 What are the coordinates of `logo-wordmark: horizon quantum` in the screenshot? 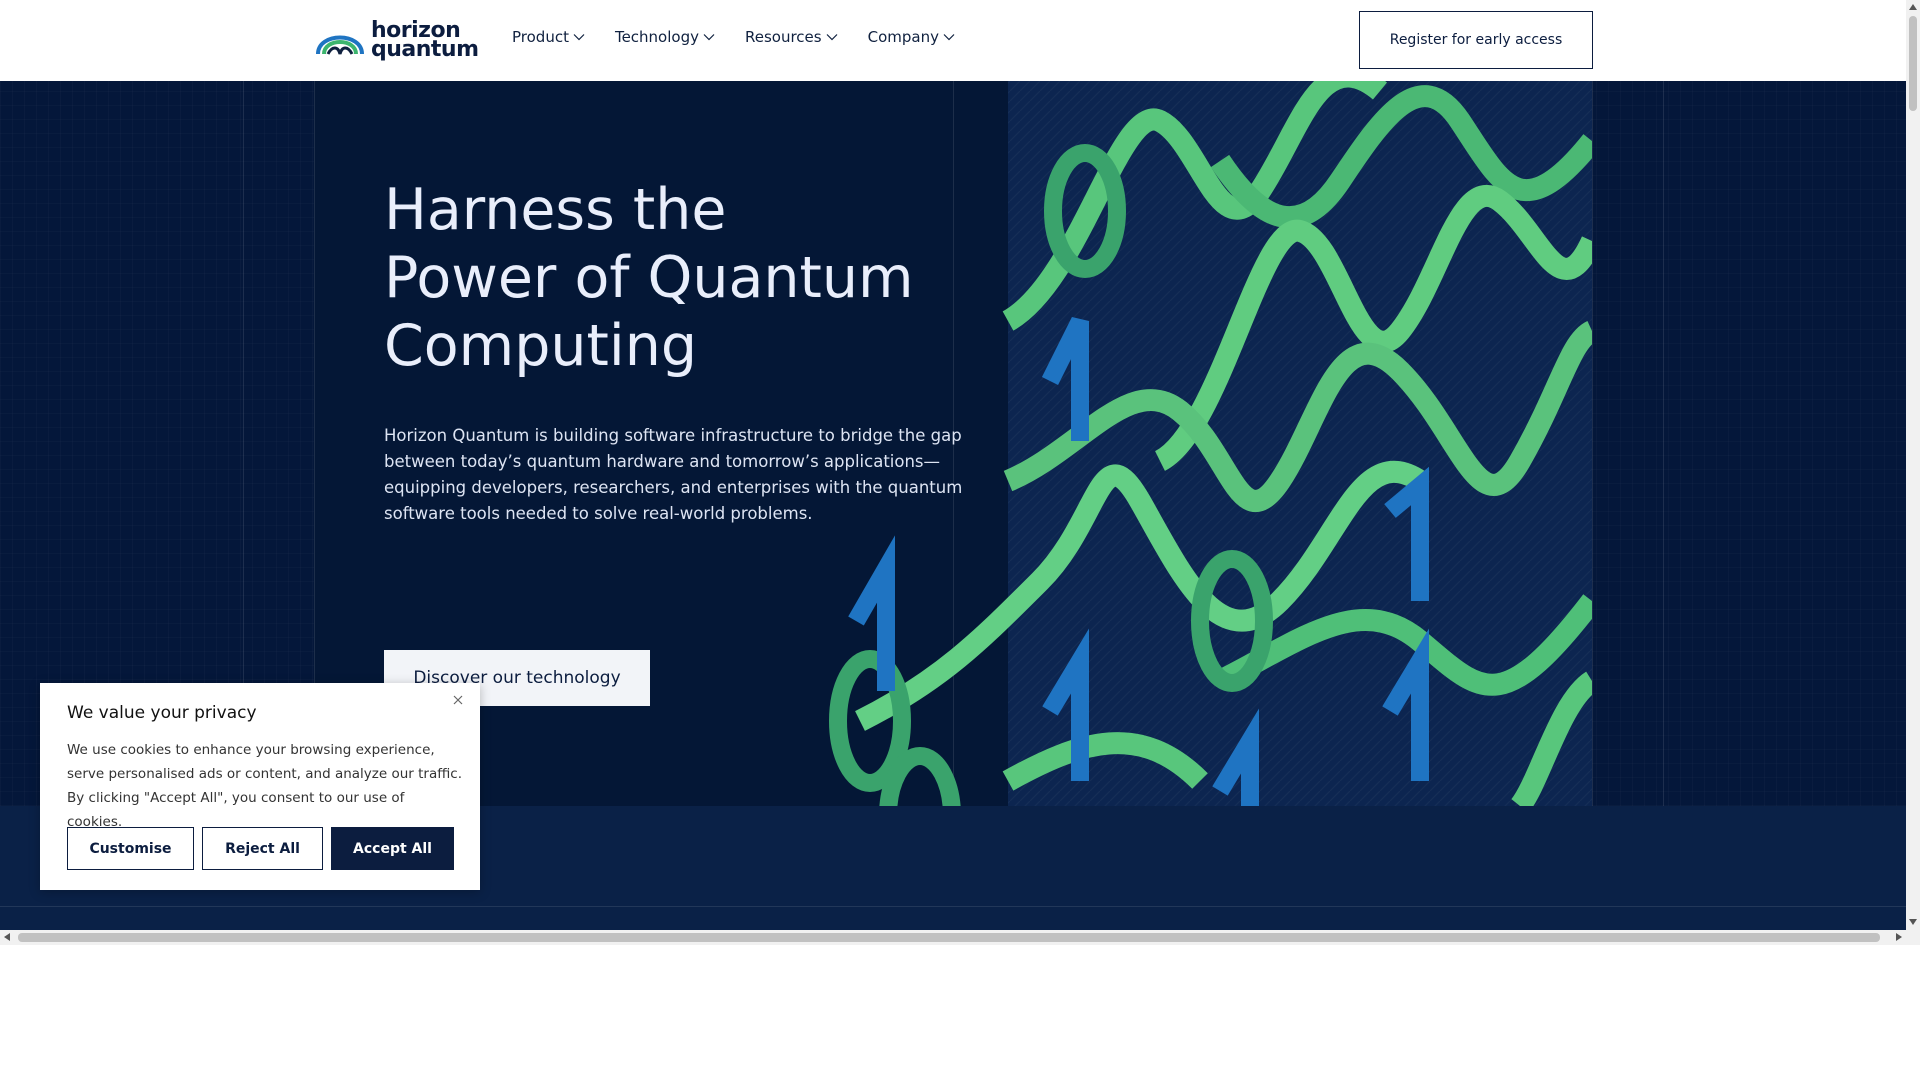 It's located at (425, 41).